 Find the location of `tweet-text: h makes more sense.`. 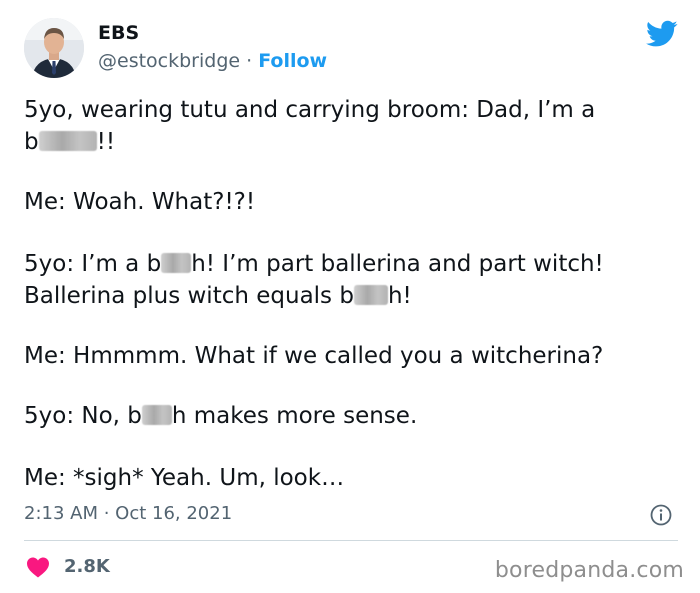

tweet-text: h makes more sense. is located at coordinates (294, 416).